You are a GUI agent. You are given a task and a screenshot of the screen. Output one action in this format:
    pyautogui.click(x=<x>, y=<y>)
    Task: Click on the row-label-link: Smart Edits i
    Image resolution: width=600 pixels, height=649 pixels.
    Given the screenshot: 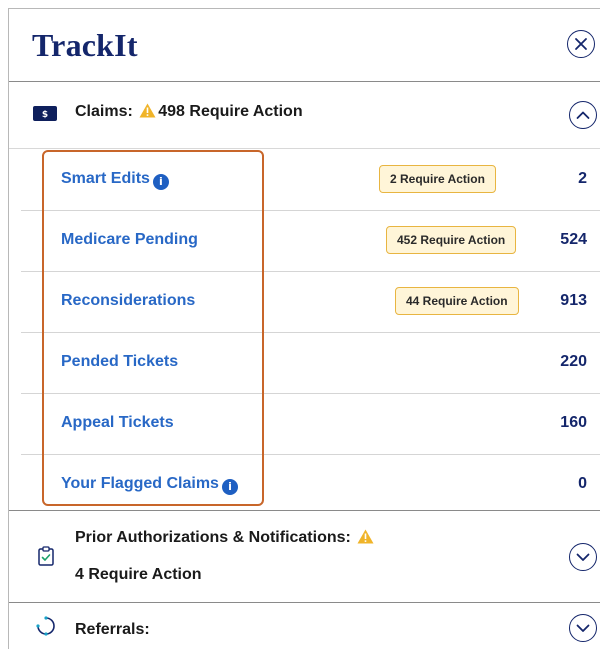 What is the action you would take?
    pyautogui.click(x=115, y=180)
    